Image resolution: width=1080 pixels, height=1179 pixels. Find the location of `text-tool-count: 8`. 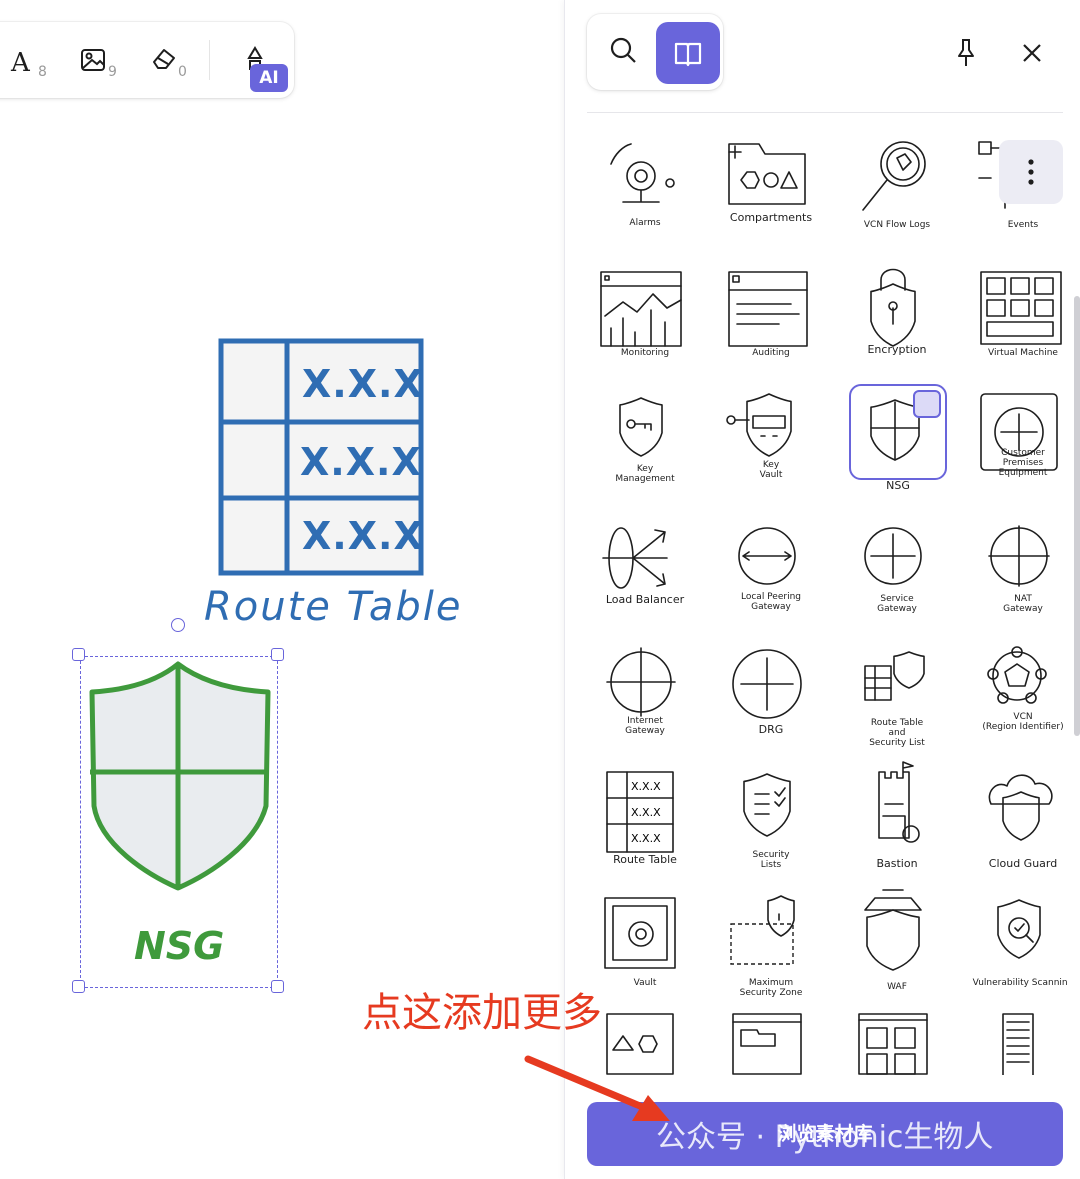

text-tool-count: 8 is located at coordinates (42, 72).